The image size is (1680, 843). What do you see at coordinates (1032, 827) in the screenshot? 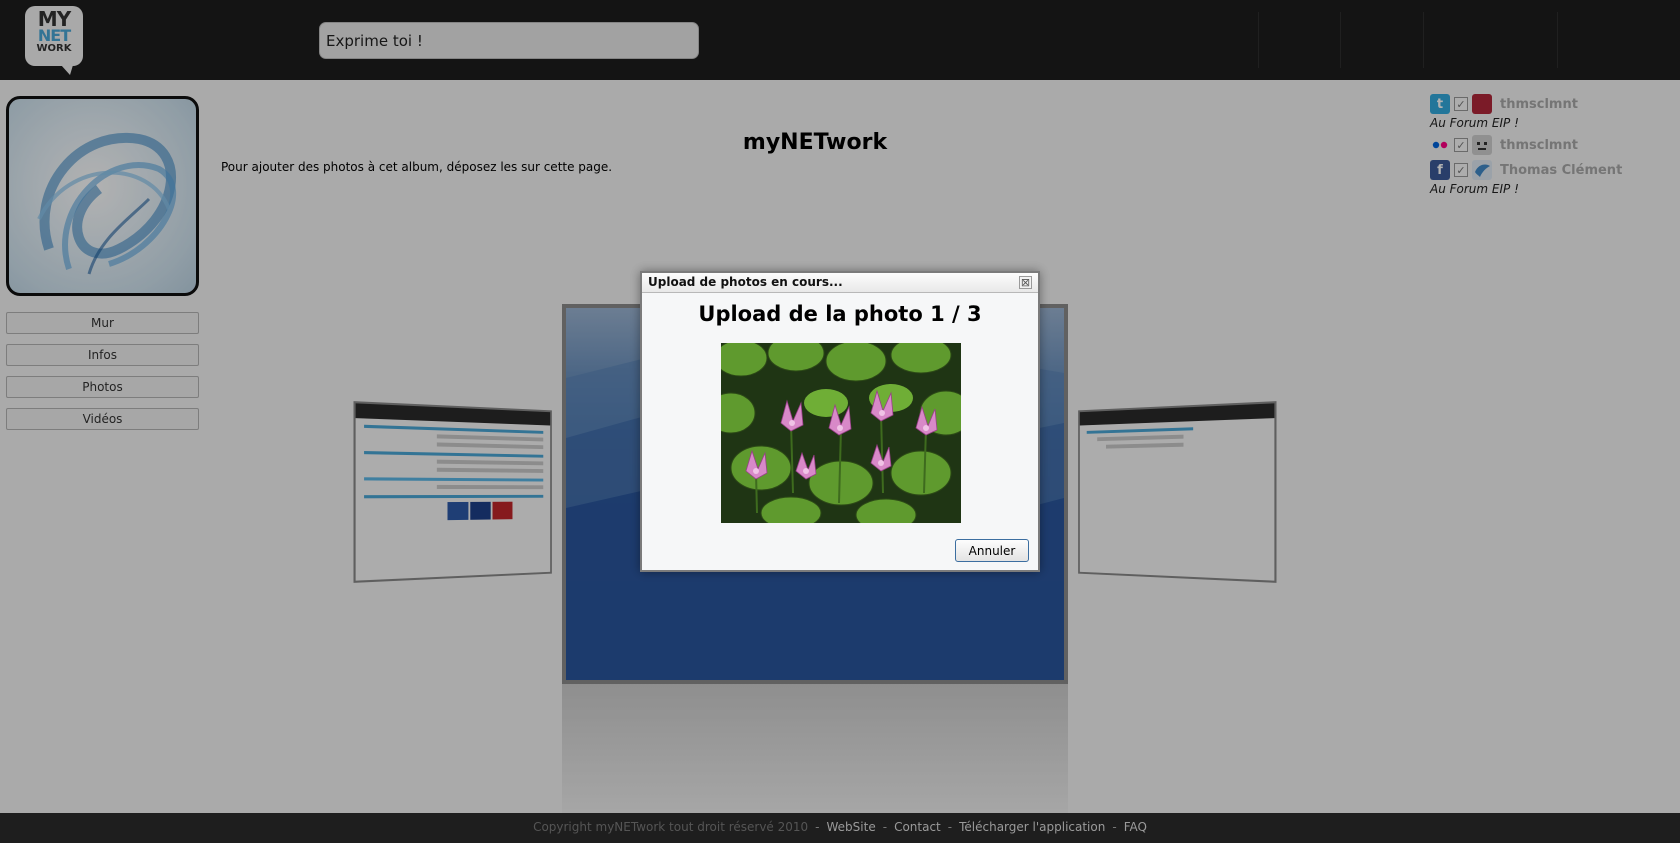
I see `footer-link-download-app: Télécharger l'application` at bounding box center [1032, 827].